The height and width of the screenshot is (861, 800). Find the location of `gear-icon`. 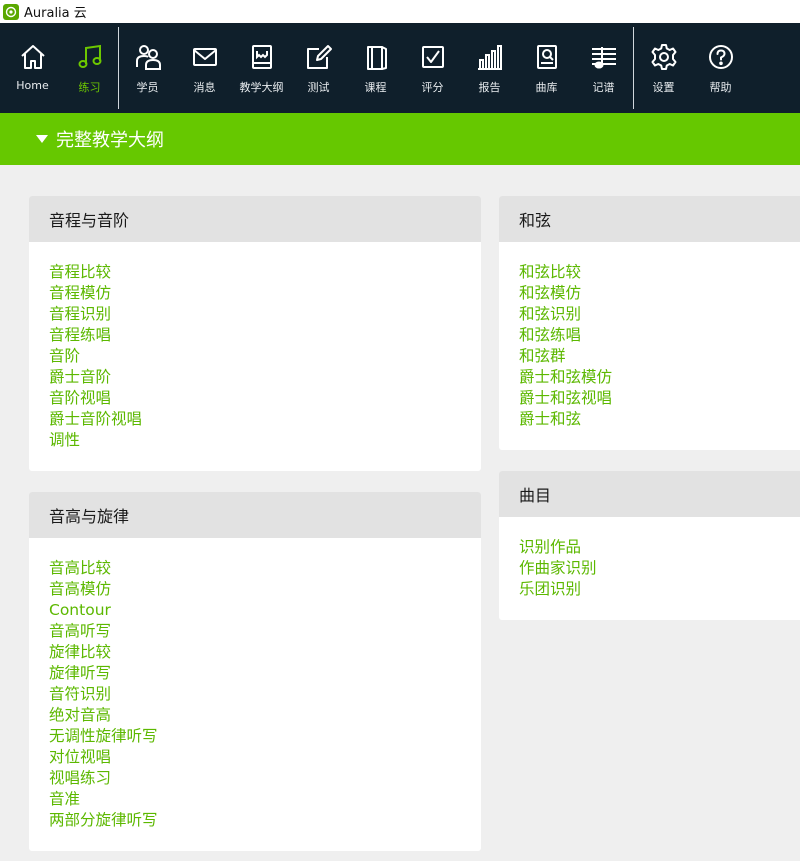

gear-icon is located at coordinates (663, 57).